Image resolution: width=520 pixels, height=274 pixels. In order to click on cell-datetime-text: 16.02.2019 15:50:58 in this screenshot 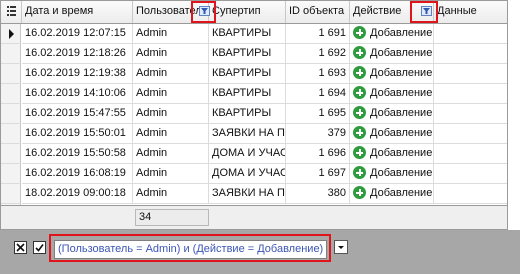, I will do `click(75, 153)`.